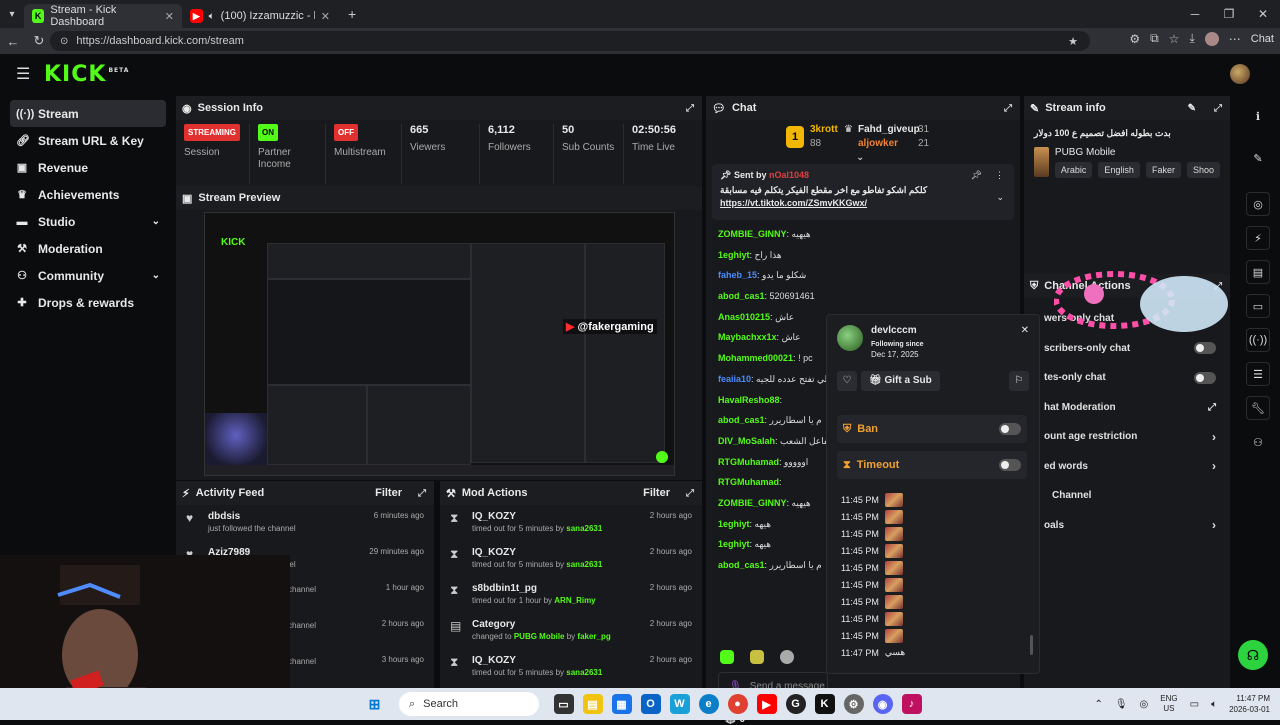 This screenshot has height=725, width=1280. I want to click on stream-category: PUBG Mobile, so click(1137, 152).